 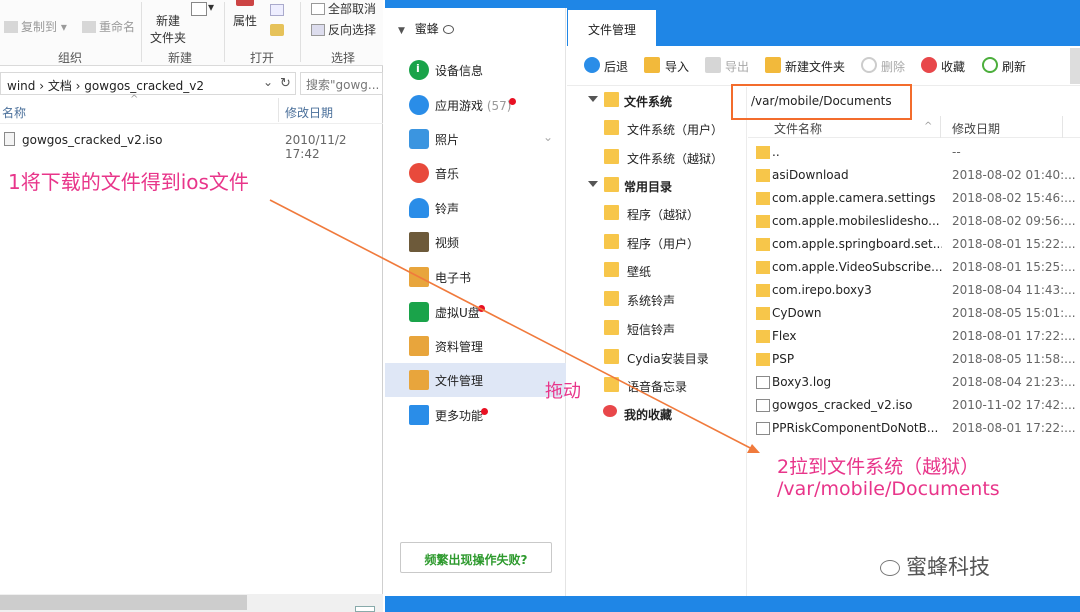 What do you see at coordinates (191, 146) in the screenshot?
I see `list-item: gowgos_cracked_v2.iso 2010/11/2 17:42` at bounding box center [191, 146].